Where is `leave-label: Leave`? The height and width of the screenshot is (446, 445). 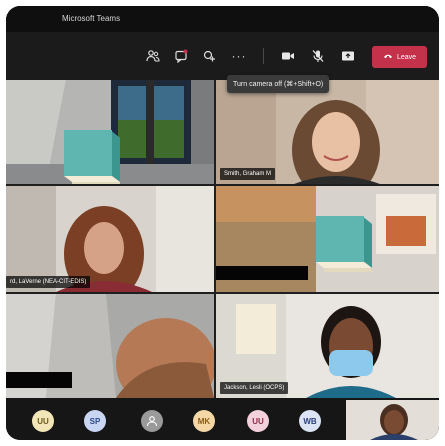 leave-label: Leave is located at coordinates (406, 57).